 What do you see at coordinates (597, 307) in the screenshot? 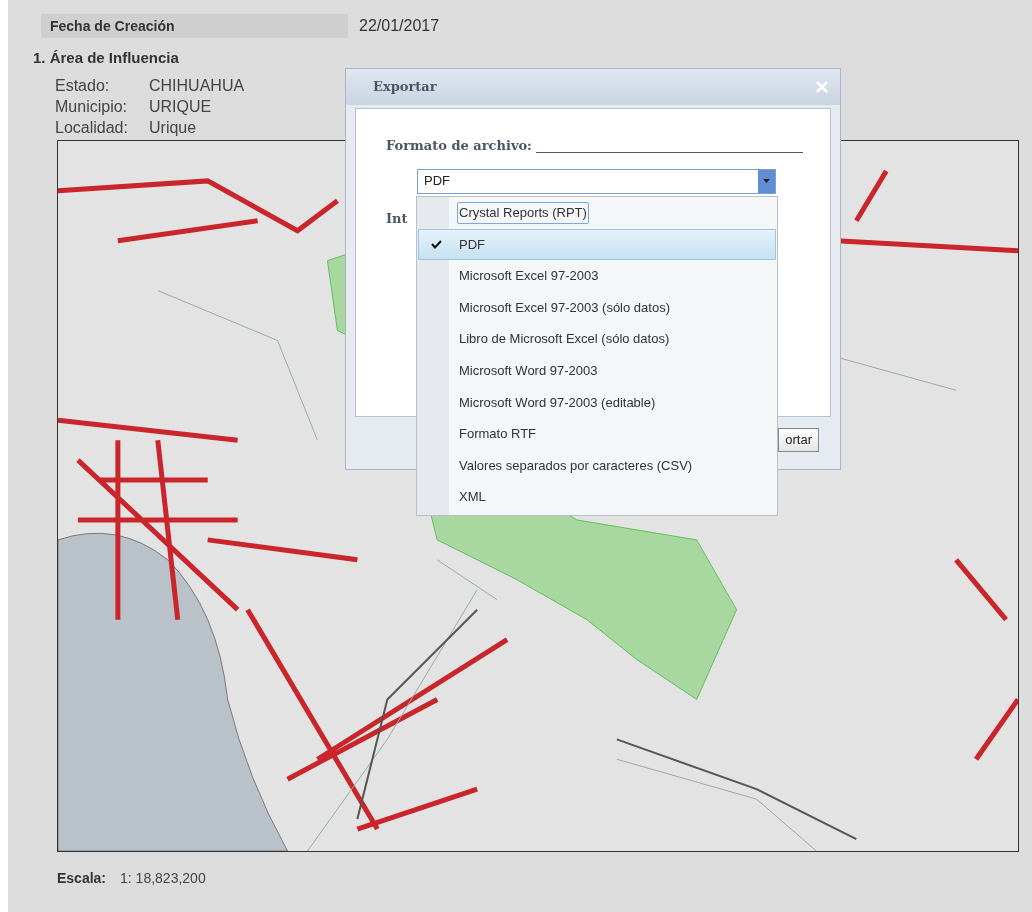
I see `dropdown-option: Microsoft Excel 97-2003 (sólo datos)` at bounding box center [597, 307].